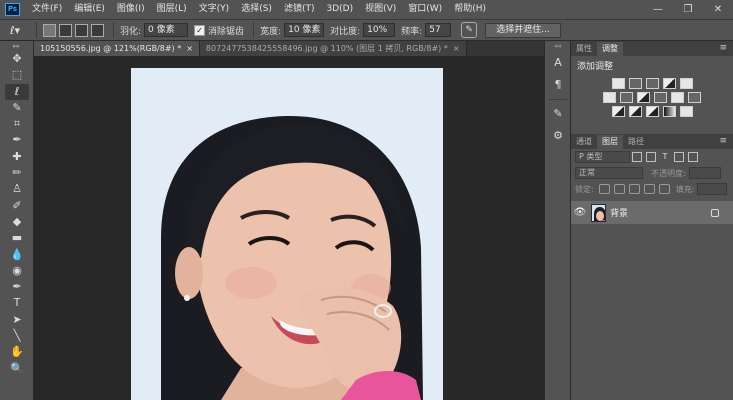  Describe the element at coordinates (299, 9) in the screenshot. I see `menu-filter: 滤镜(T)` at that location.